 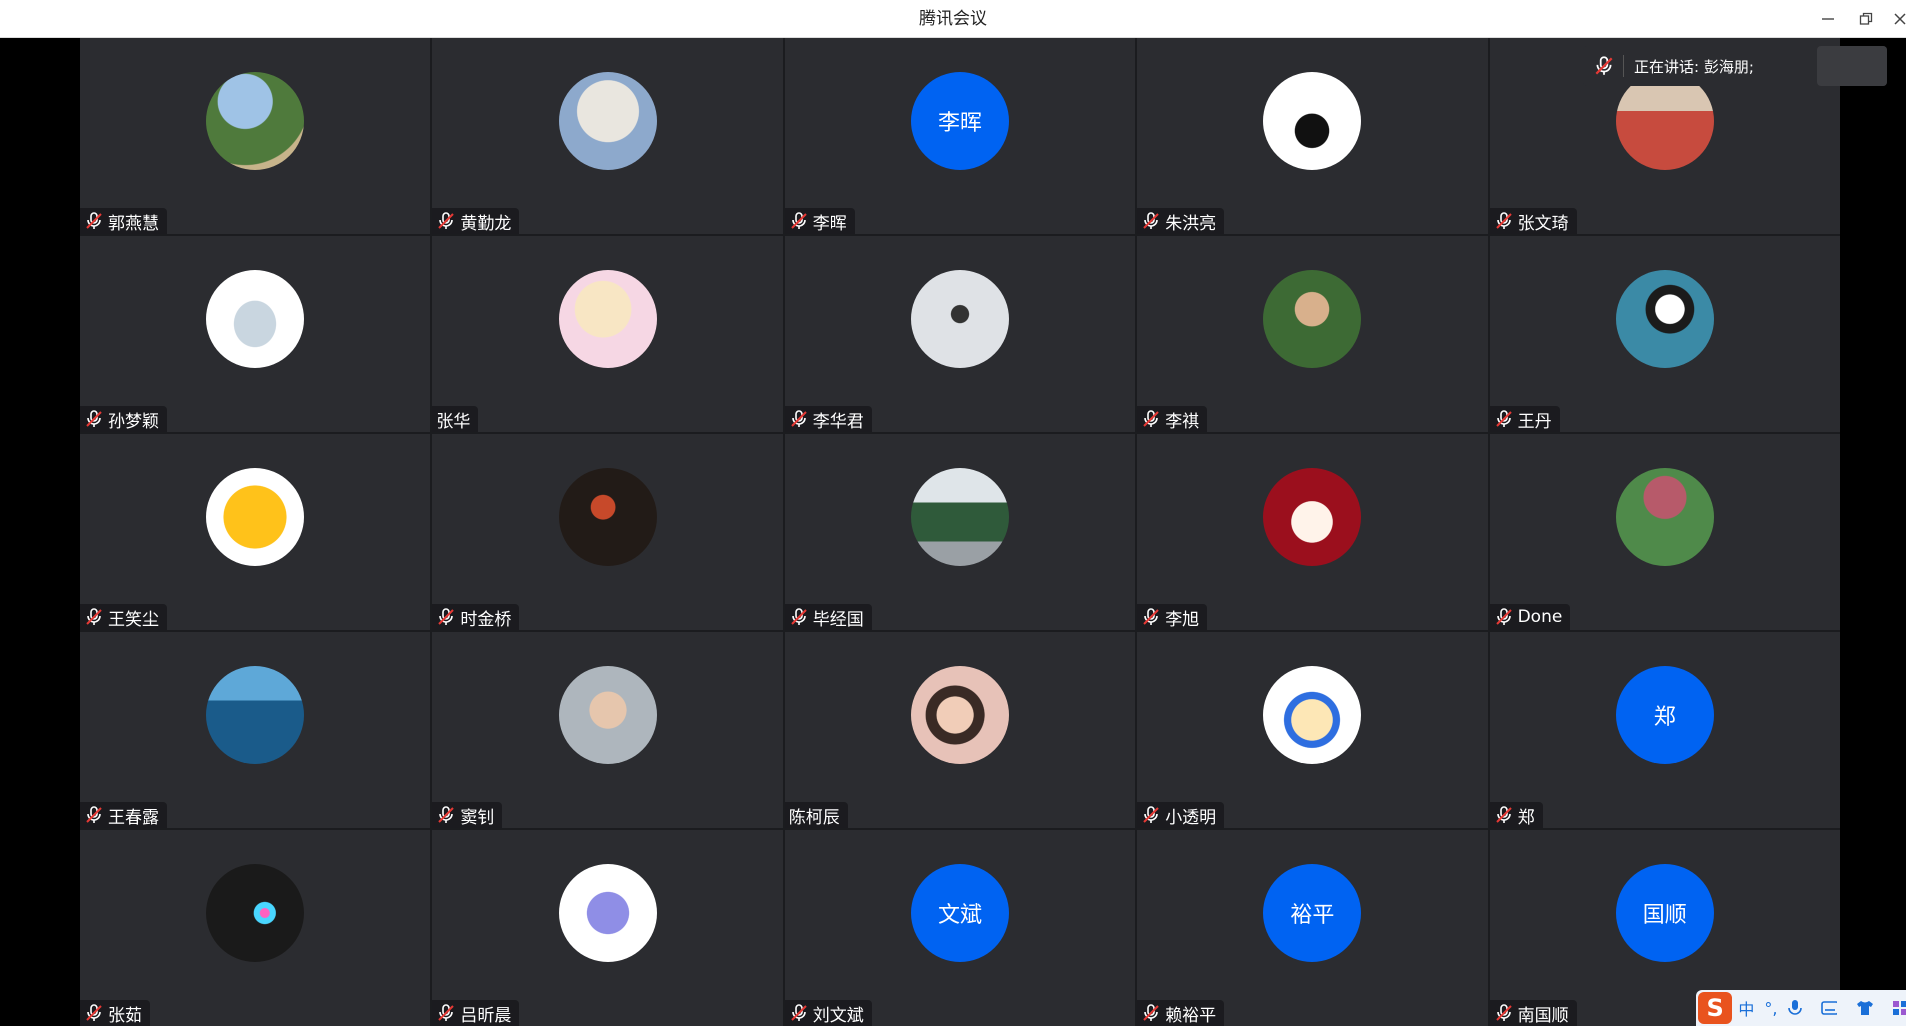 I want to click on participant-tile: 郭燕慧, so click(x=255, y=136).